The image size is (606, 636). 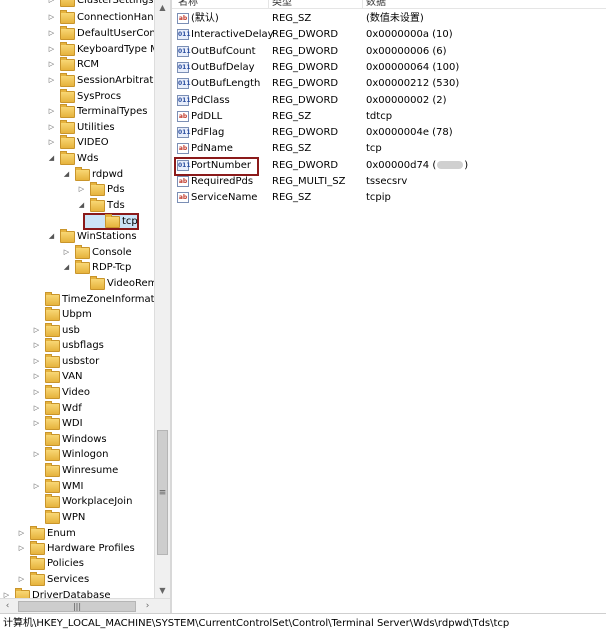 I want to click on tree-vertical-scroll-thumb: ≡, so click(x=162, y=492).